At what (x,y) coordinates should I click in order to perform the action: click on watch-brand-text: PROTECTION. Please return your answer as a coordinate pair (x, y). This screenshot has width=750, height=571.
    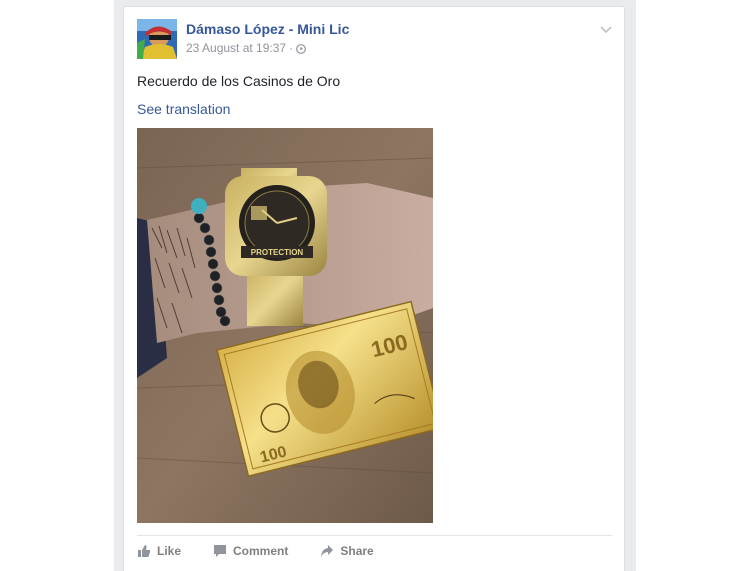
    Looking at the image, I should click on (277, 252).